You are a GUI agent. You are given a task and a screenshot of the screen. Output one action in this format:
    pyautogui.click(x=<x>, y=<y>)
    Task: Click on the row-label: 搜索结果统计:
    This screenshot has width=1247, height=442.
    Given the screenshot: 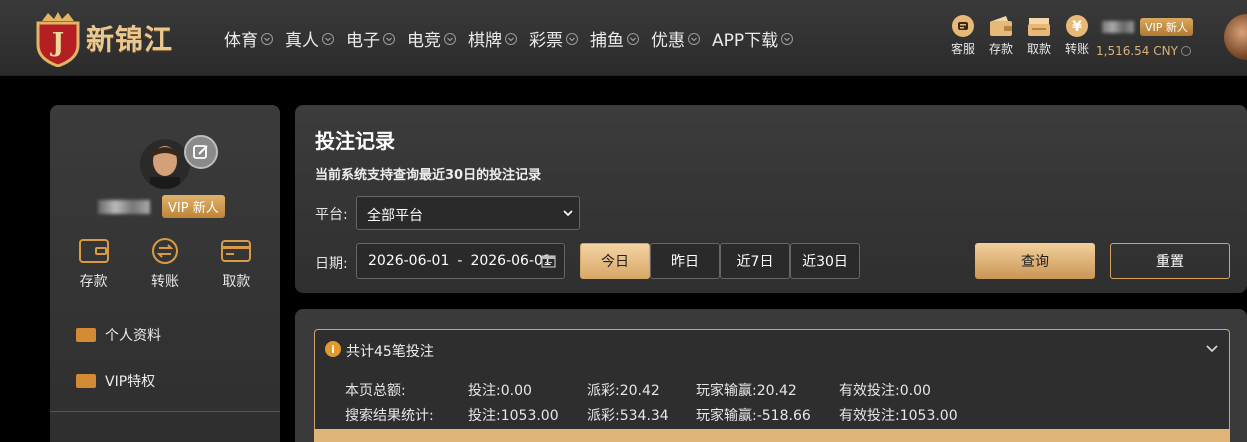 What is the action you would take?
    pyautogui.click(x=389, y=416)
    